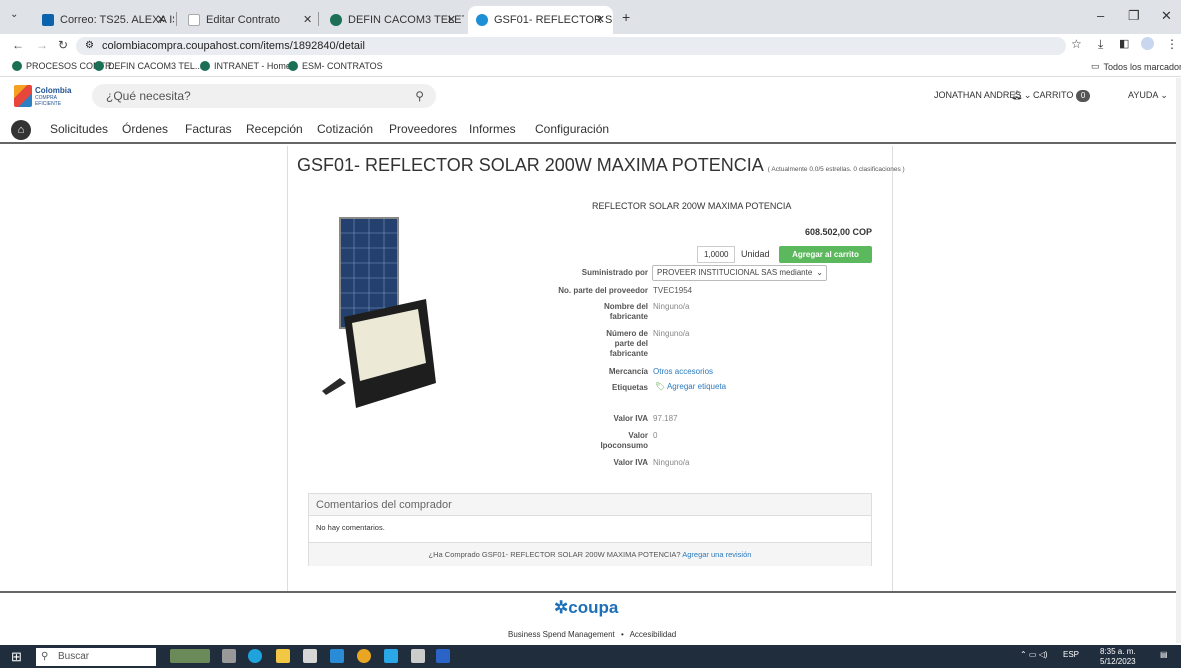  I want to click on tag-icon: 🏷︎, so click(660, 386).